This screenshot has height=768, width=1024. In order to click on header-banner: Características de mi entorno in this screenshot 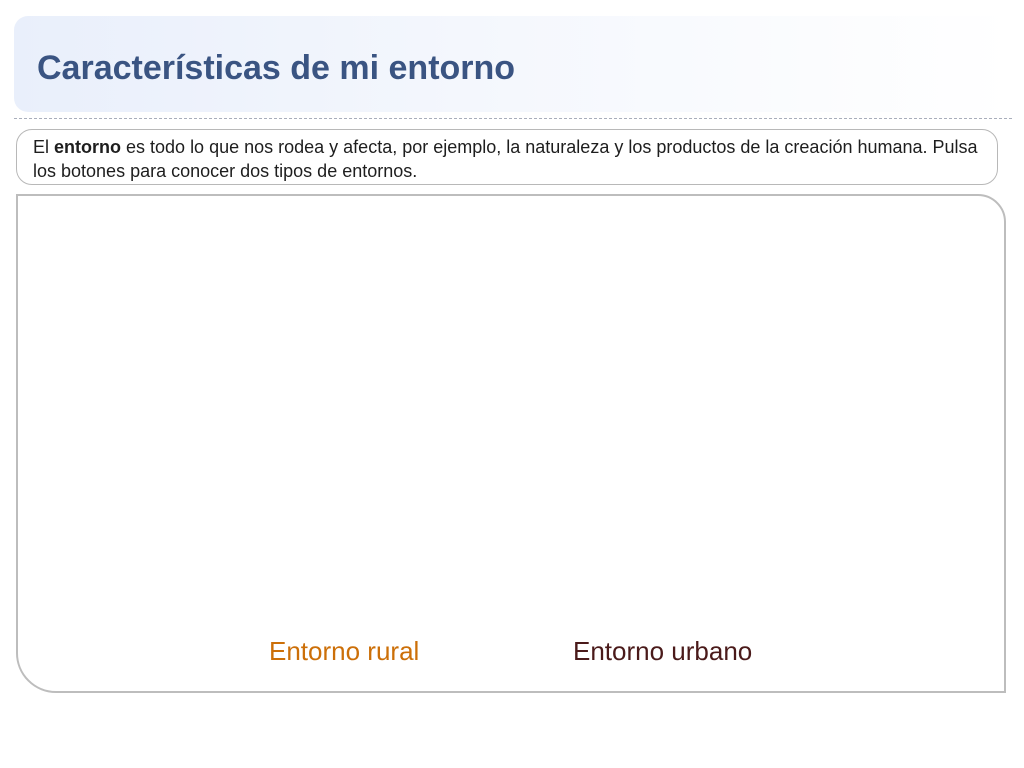, I will do `click(514, 64)`.